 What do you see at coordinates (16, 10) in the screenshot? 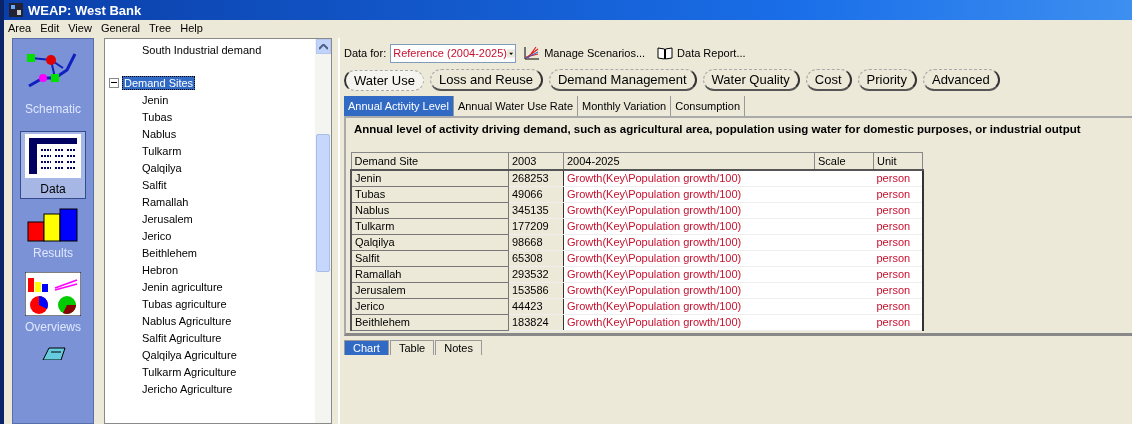
I see `app-icon` at bounding box center [16, 10].